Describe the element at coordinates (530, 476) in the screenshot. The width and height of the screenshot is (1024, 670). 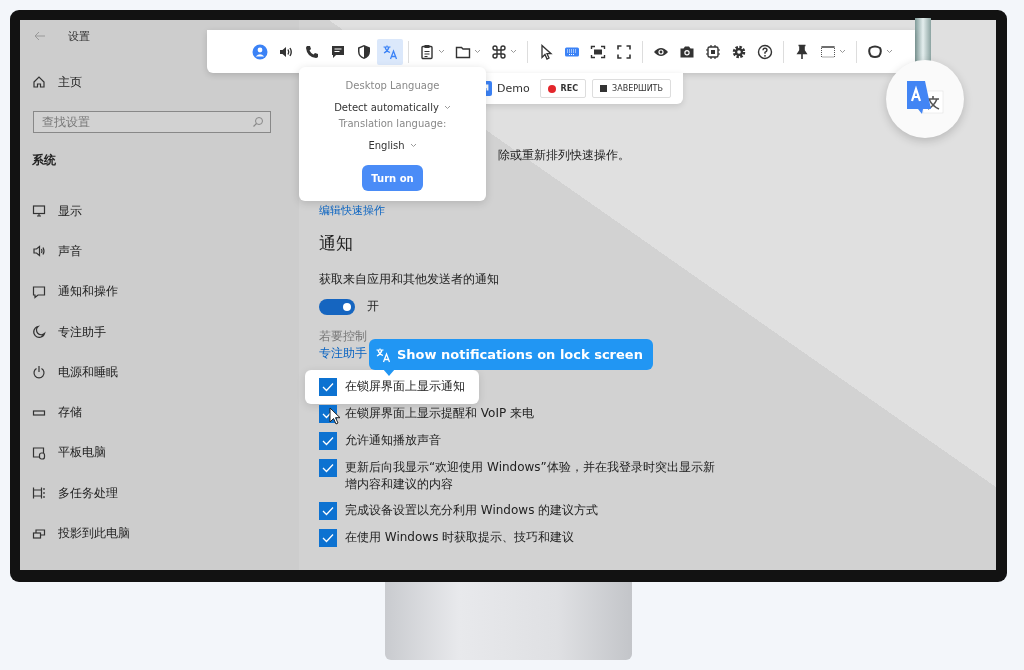
I see `checkbox-label: 更新后向我显示“欢迎使用 Windows”体验，并在我登录时突出显示新增内容和建议的内容` at that location.